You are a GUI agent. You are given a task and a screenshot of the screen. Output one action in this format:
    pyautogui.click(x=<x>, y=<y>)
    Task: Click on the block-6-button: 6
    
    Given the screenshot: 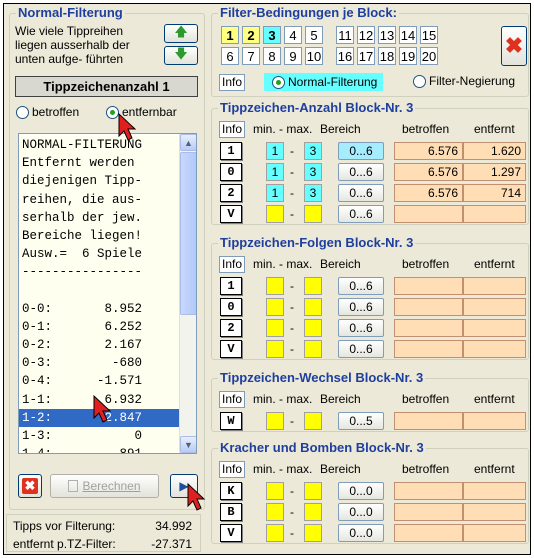 What is the action you would take?
    pyautogui.click(x=230, y=56)
    